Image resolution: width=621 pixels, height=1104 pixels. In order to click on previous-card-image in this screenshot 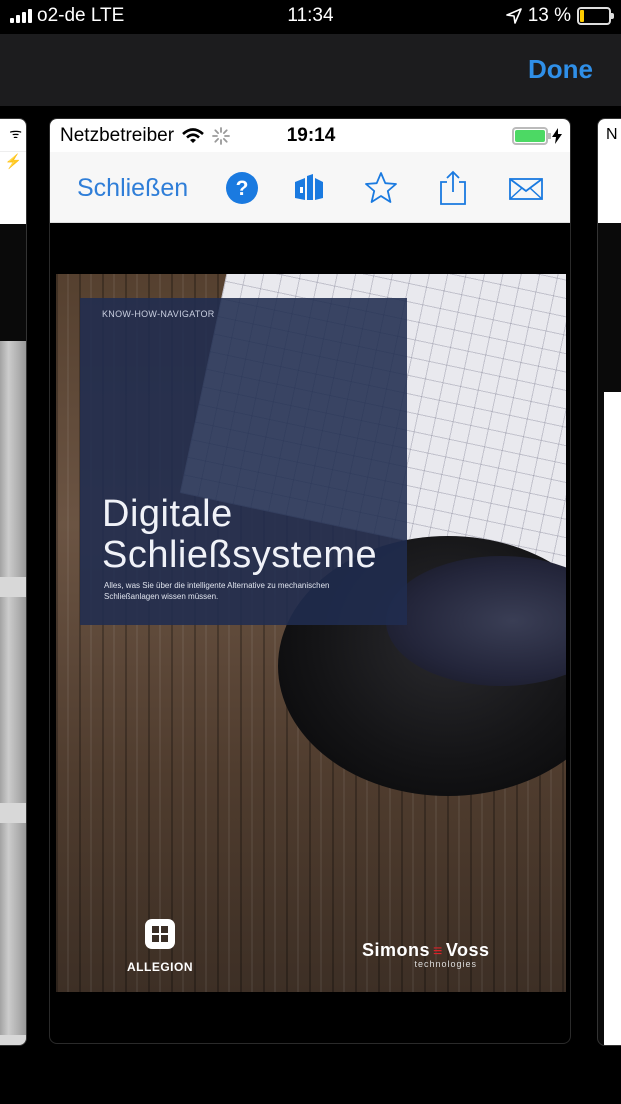, I will do `click(13, 693)`.